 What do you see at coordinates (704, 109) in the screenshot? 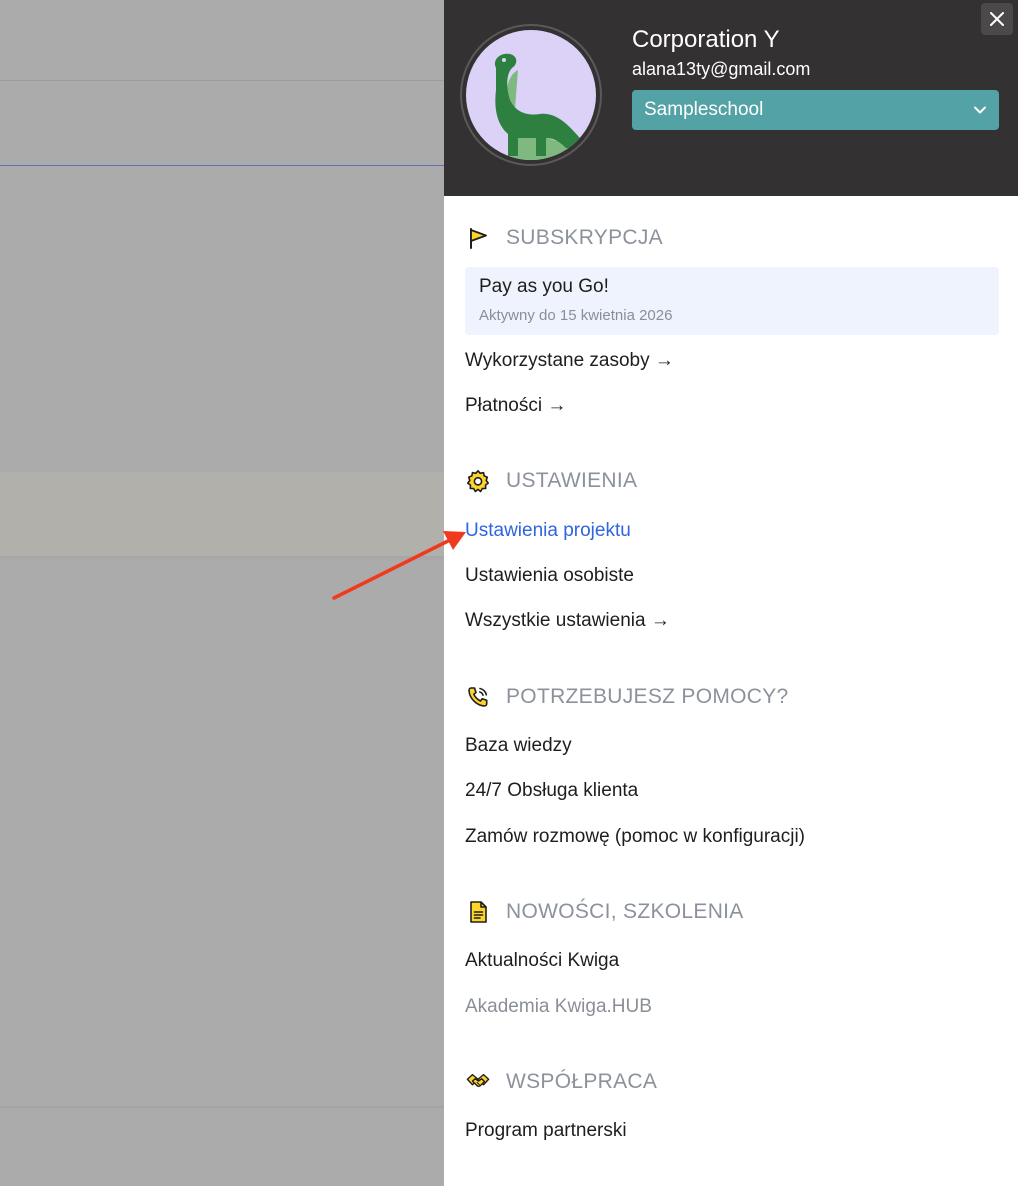
I see `school-select-value: Sampleschool` at bounding box center [704, 109].